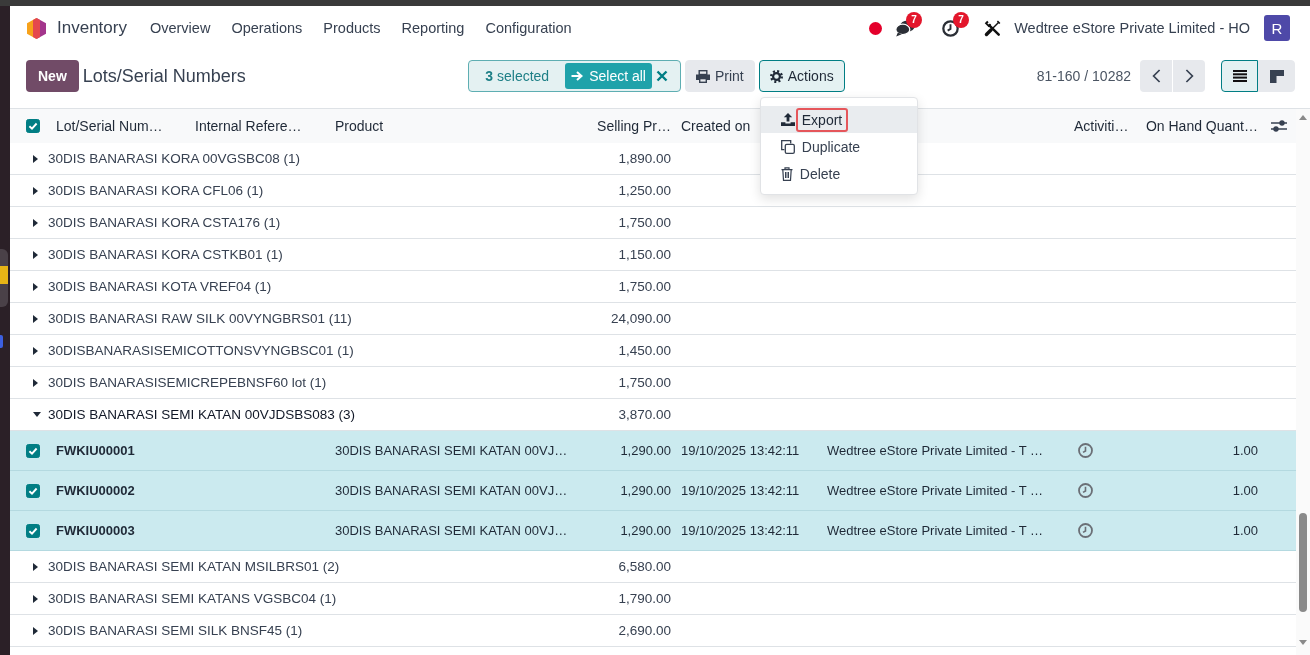  Describe the element at coordinates (192, 598) in the screenshot. I see `group-label: 30DIS BANARASI SEMI KATANS VGSBC04 (1)` at that location.